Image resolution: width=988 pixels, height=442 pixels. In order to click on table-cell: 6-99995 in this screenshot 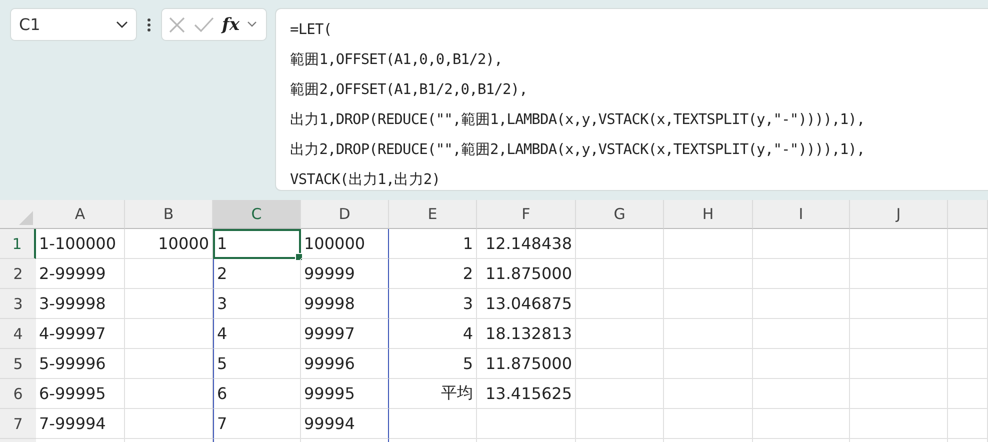, I will do `click(80, 394)`.